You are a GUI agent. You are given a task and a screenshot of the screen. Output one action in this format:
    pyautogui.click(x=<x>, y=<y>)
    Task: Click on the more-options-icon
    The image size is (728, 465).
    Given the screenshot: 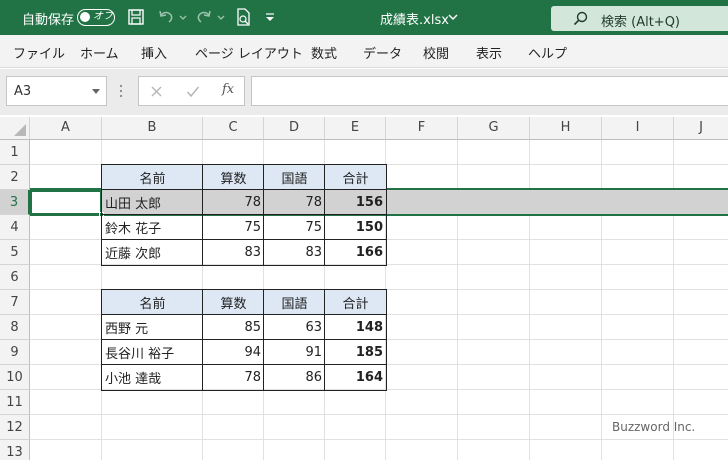 What is the action you would take?
    pyautogui.click(x=121, y=91)
    